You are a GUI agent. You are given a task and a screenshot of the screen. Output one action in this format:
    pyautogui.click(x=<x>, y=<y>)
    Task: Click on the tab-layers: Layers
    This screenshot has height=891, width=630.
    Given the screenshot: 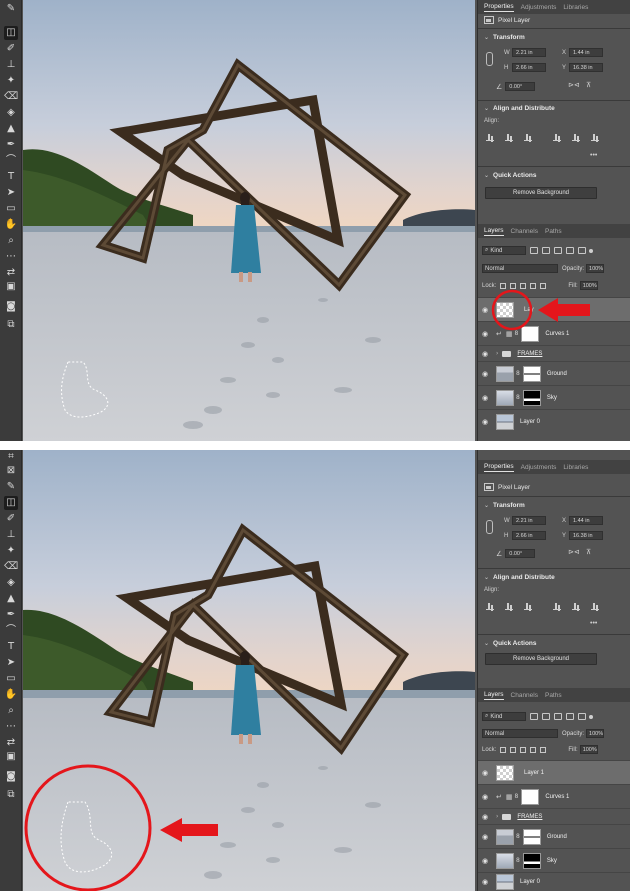 What is the action you would take?
    pyautogui.click(x=494, y=695)
    